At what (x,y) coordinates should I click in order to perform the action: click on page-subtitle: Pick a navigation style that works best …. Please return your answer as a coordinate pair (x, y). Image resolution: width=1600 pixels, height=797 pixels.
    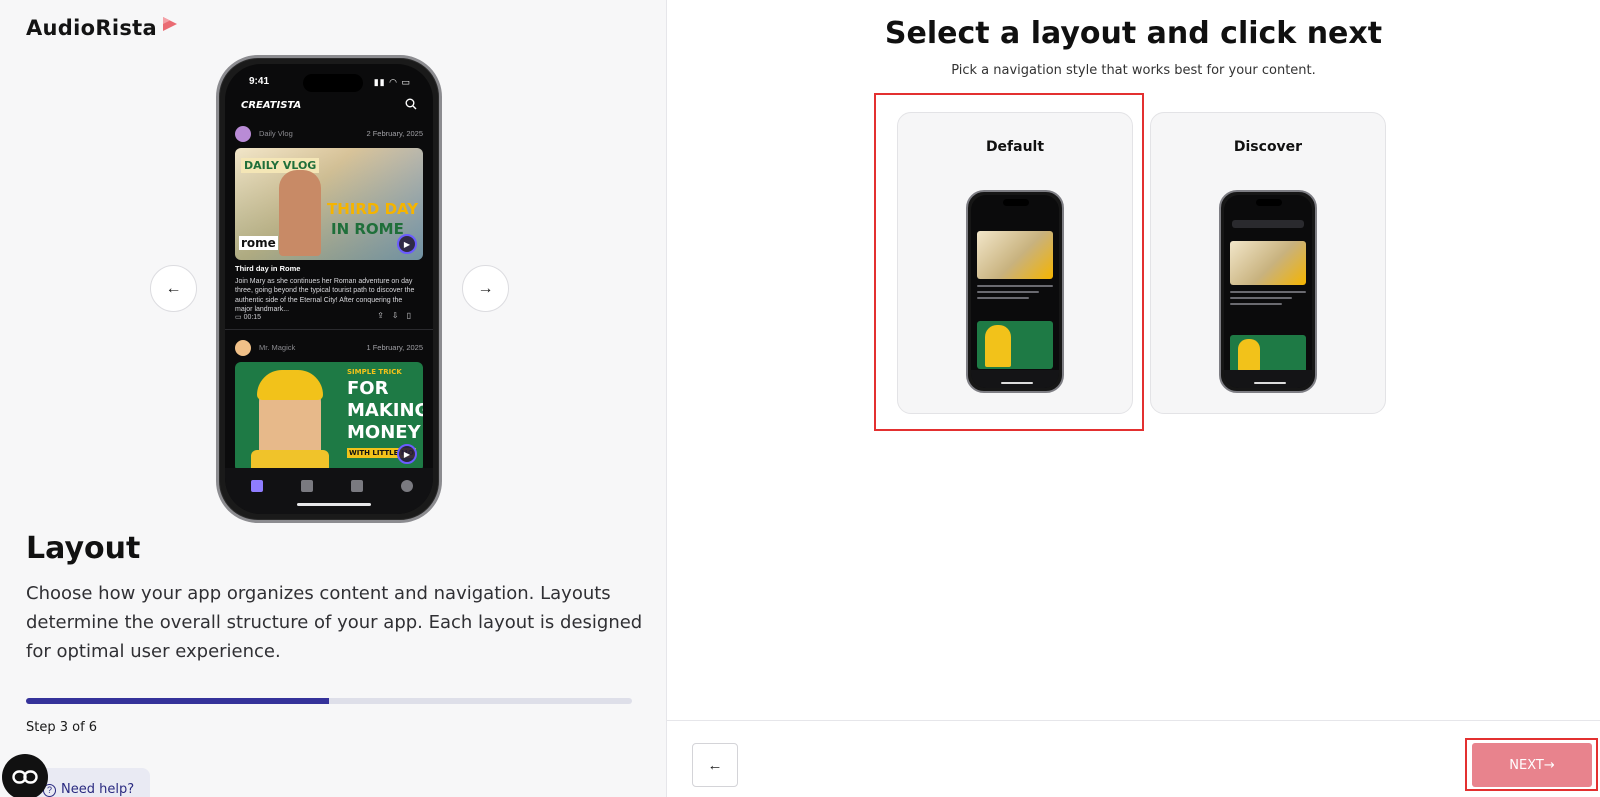
    Looking at the image, I should click on (1133, 70).